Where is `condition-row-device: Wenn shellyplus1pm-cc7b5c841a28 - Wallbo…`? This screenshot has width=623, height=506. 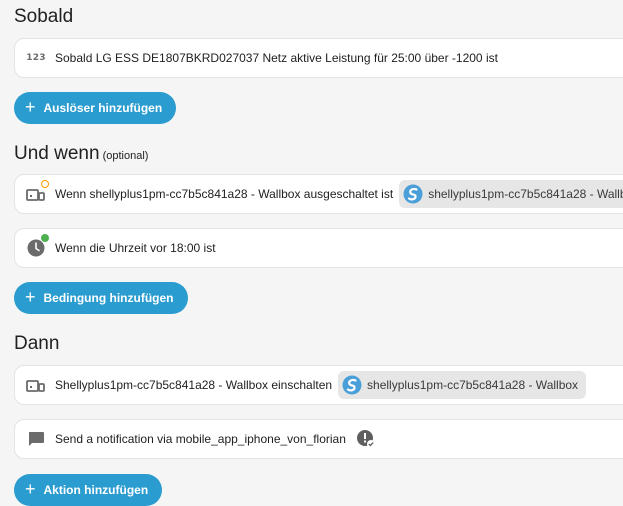
condition-row-device: Wenn shellyplus1pm-cc7b5c841a28 - Wallbo… is located at coordinates (318, 194).